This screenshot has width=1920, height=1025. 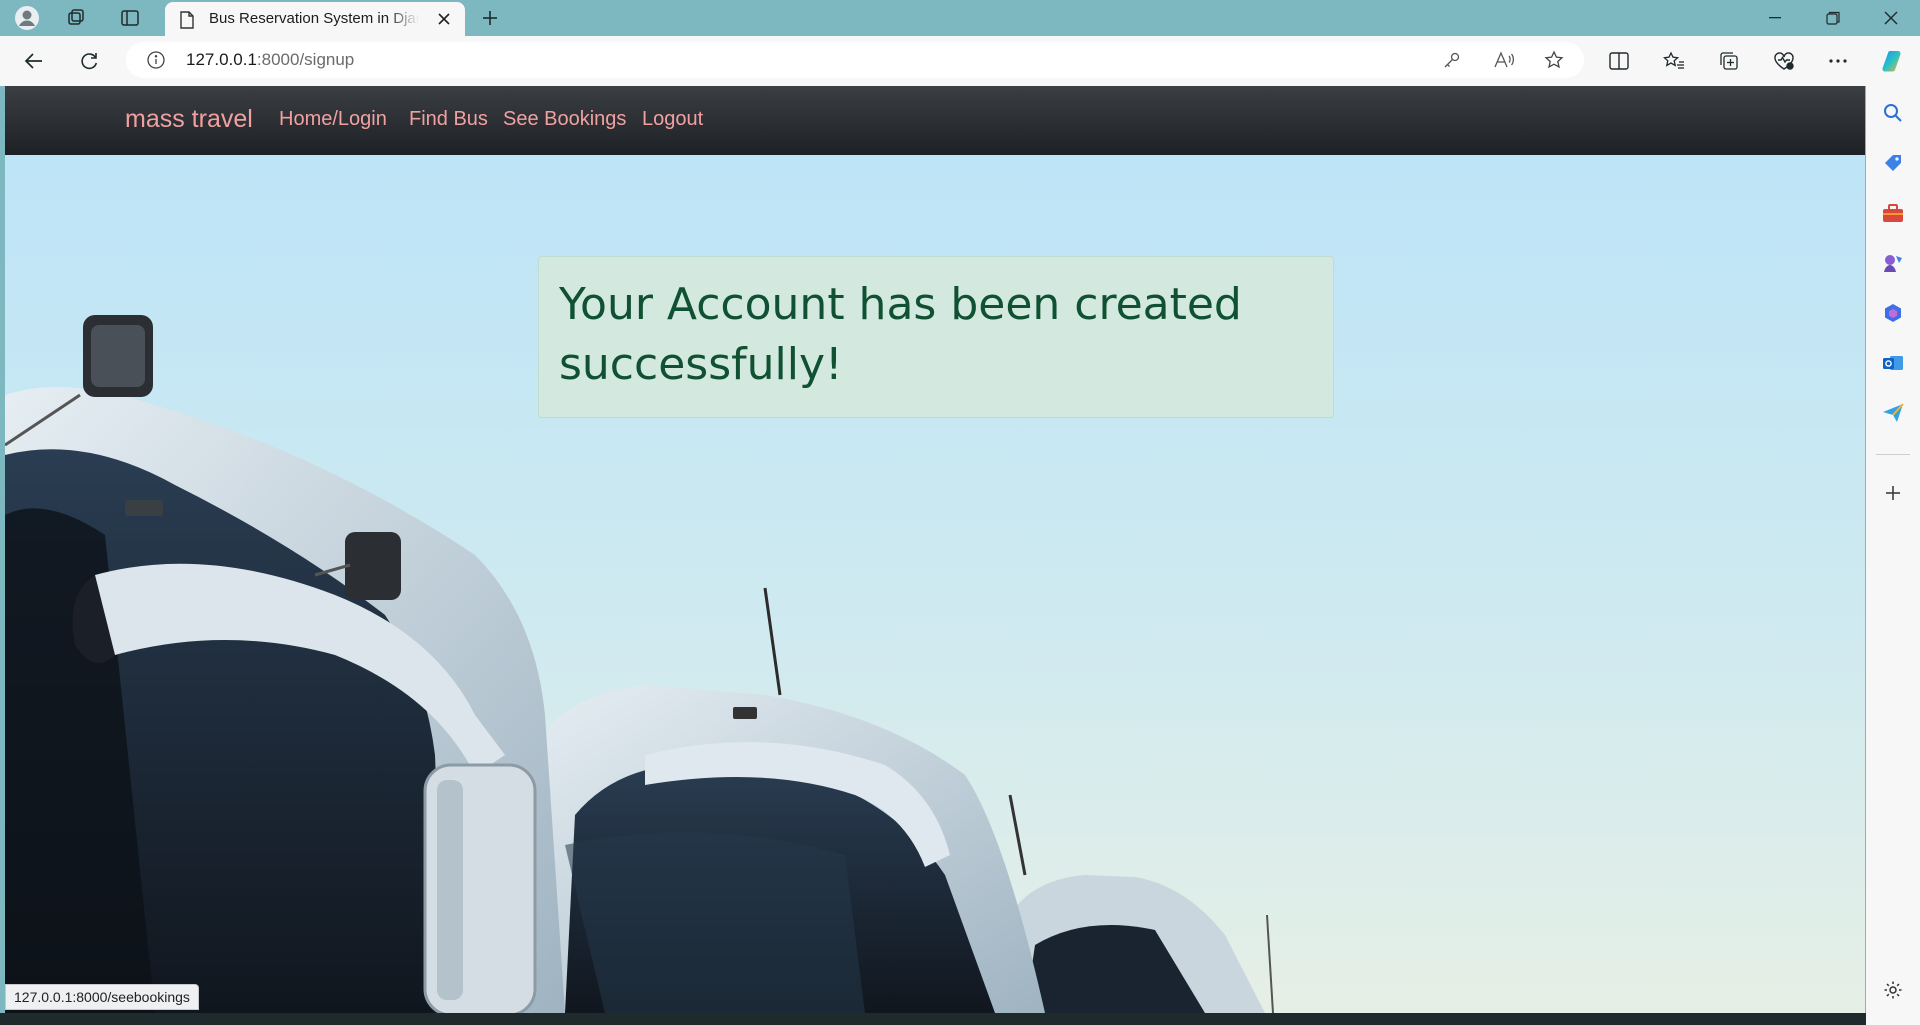 I want to click on outlook-icon, so click(x=1893, y=363).